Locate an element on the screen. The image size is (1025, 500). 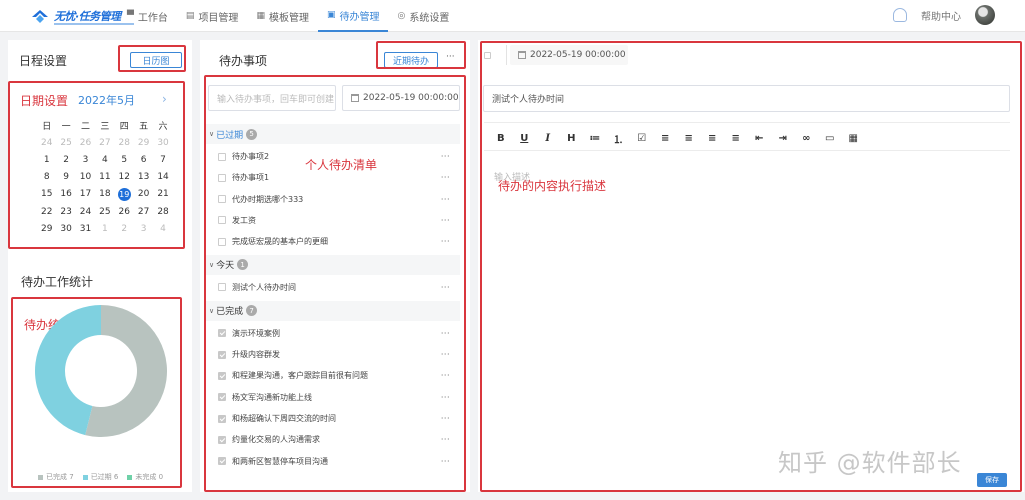
nav-label: 项目管理 is located at coordinates (218, 18).